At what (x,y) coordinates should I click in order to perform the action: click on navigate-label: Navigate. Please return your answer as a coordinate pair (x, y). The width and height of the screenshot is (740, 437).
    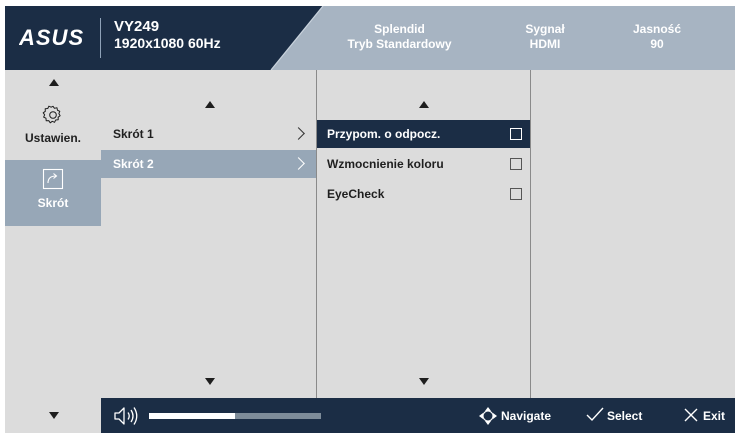
    Looking at the image, I should click on (526, 416).